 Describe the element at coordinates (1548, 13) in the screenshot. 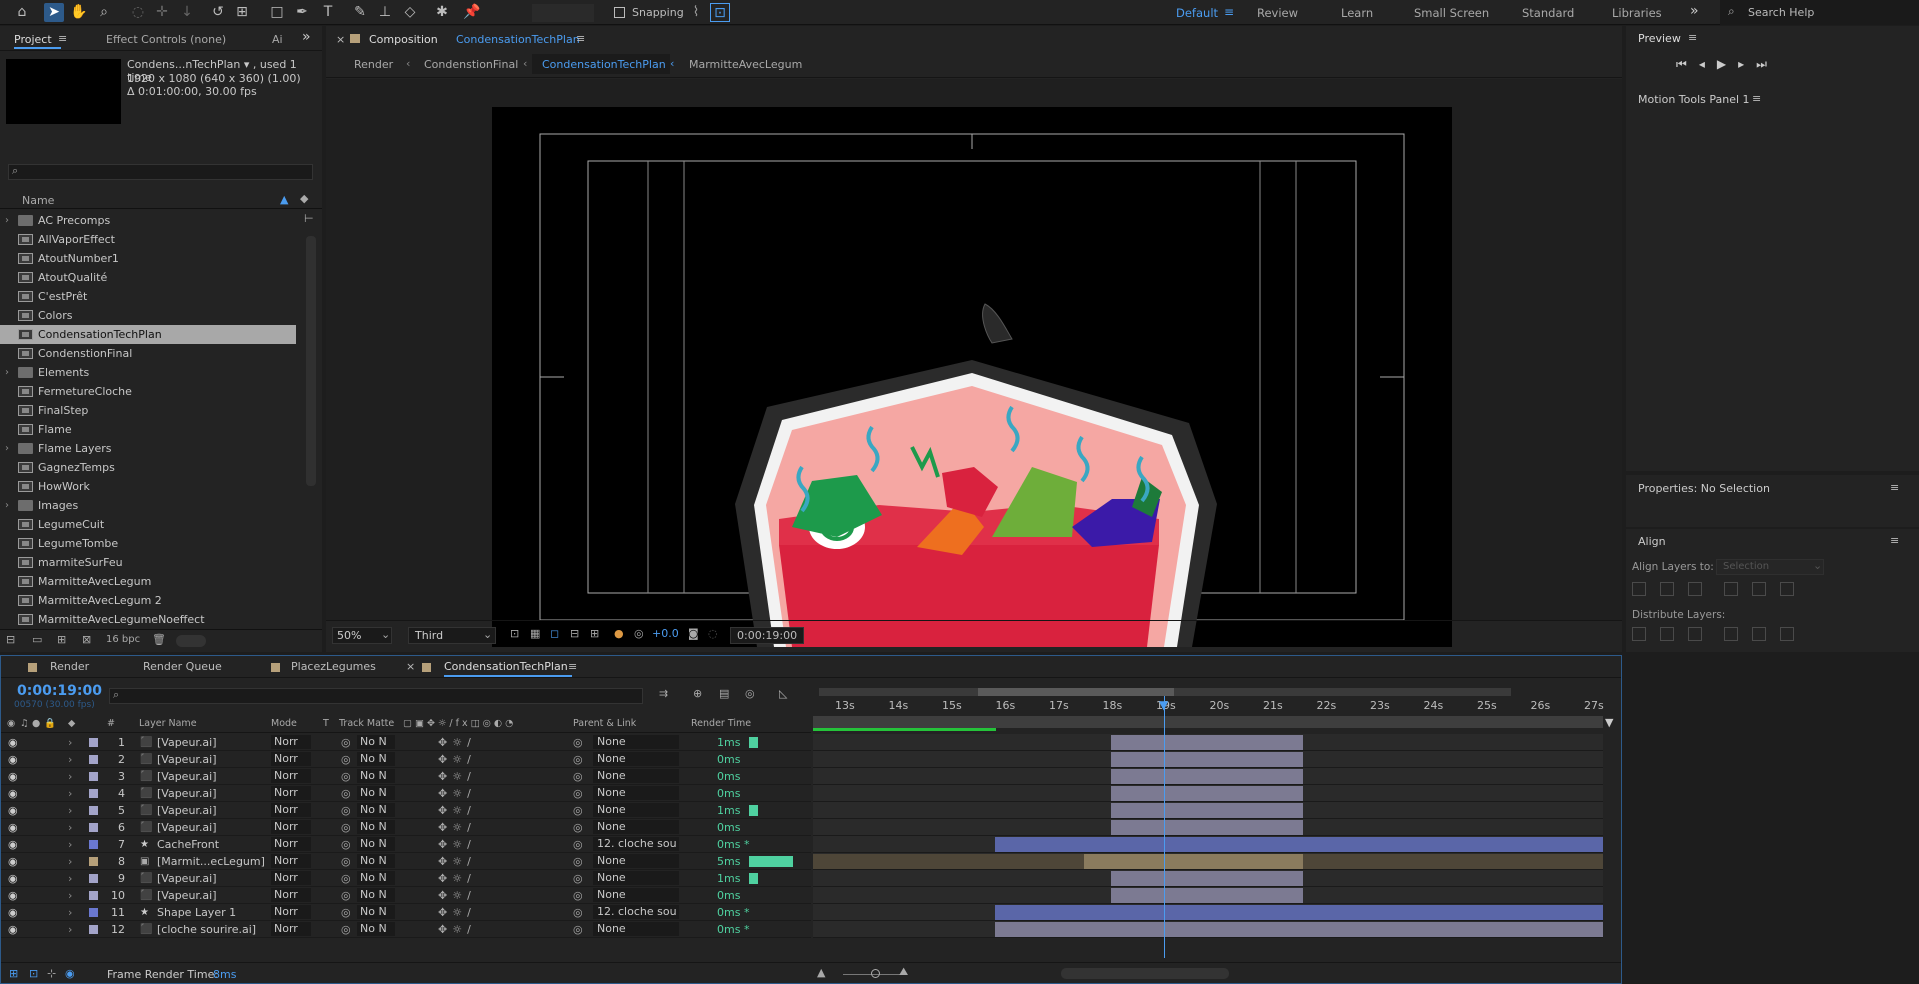

I see `workspace-standard: Standard` at that location.